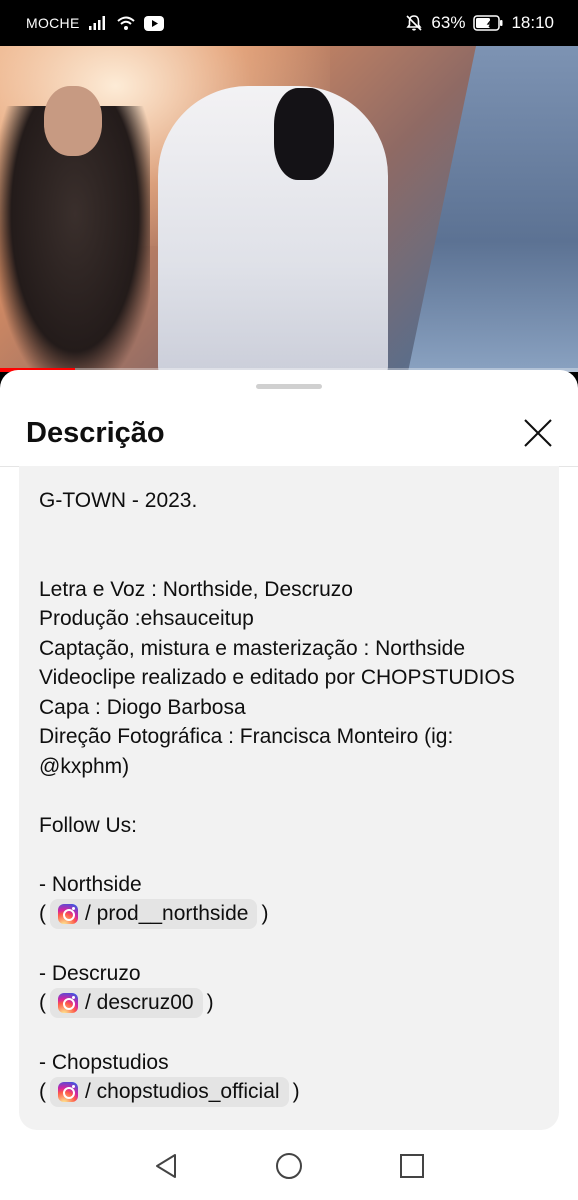 The image size is (578, 1200). What do you see at coordinates (182, 1091) in the screenshot?
I see `instagram-handle: / chopstudios_official` at bounding box center [182, 1091].